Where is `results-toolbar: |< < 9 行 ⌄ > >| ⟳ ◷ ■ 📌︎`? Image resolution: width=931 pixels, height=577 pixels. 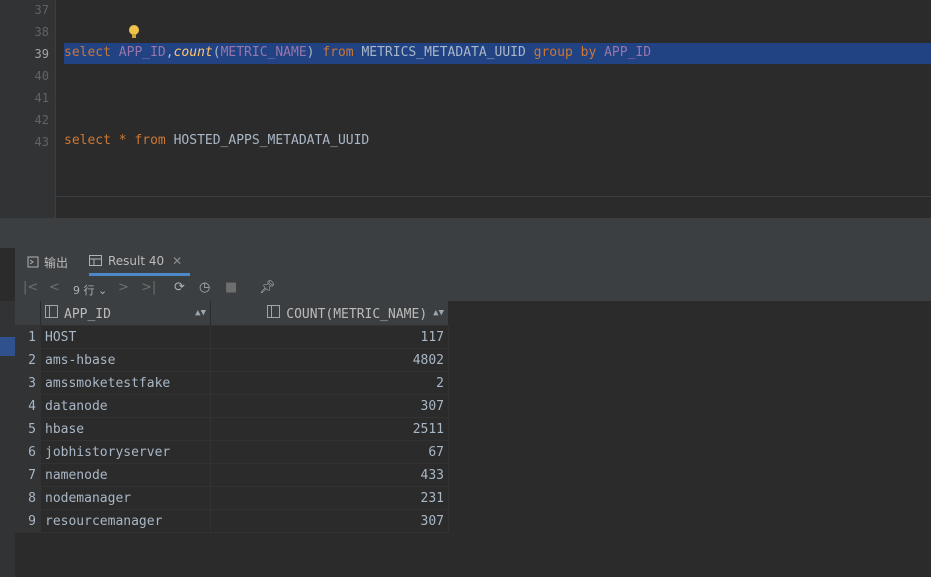 results-toolbar: |< < 9 行 ⌄ > >| ⟳ ◷ ■ 📌︎ is located at coordinates (473, 288).